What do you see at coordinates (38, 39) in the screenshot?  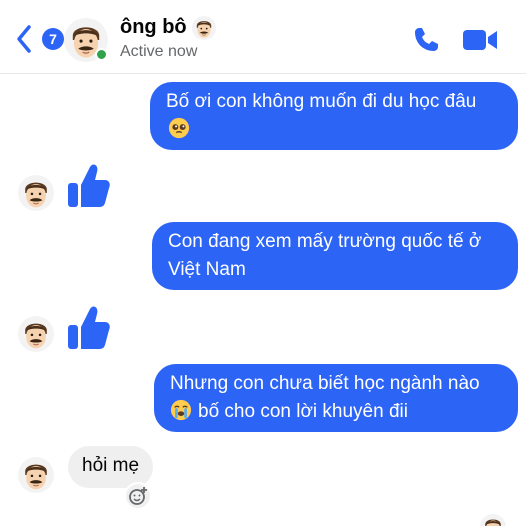 I see `back-button: 7` at bounding box center [38, 39].